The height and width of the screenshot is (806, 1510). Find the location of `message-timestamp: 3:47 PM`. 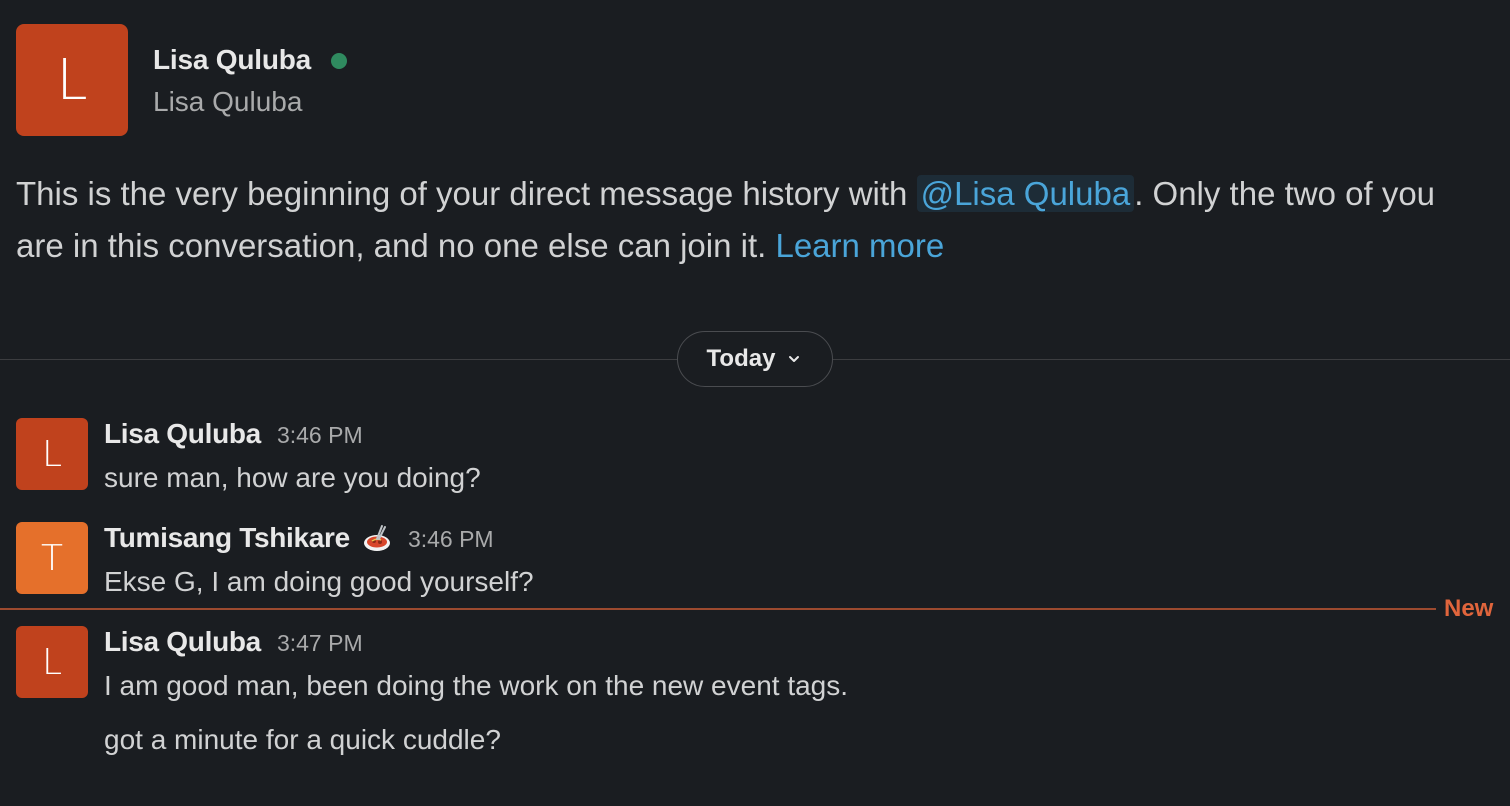

message-timestamp: 3:47 PM is located at coordinates (320, 643).